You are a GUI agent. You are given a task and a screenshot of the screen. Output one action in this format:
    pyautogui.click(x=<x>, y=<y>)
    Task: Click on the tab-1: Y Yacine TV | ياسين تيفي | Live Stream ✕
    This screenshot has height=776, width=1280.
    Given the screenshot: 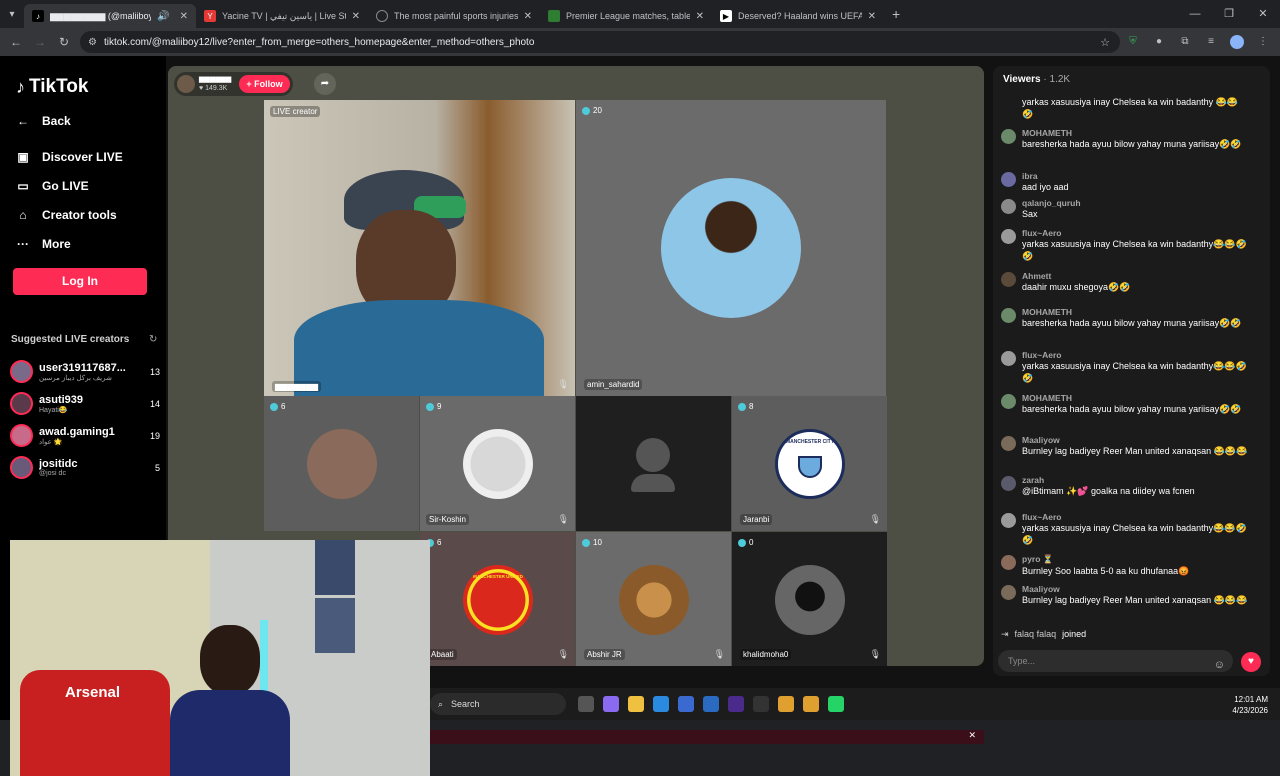 What is the action you would take?
    pyautogui.click(x=282, y=16)
    